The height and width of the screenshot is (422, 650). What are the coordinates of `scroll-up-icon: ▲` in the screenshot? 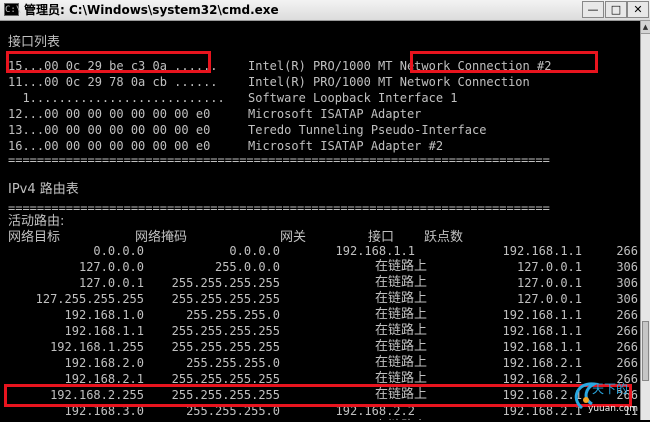 It's located at (645, 27).